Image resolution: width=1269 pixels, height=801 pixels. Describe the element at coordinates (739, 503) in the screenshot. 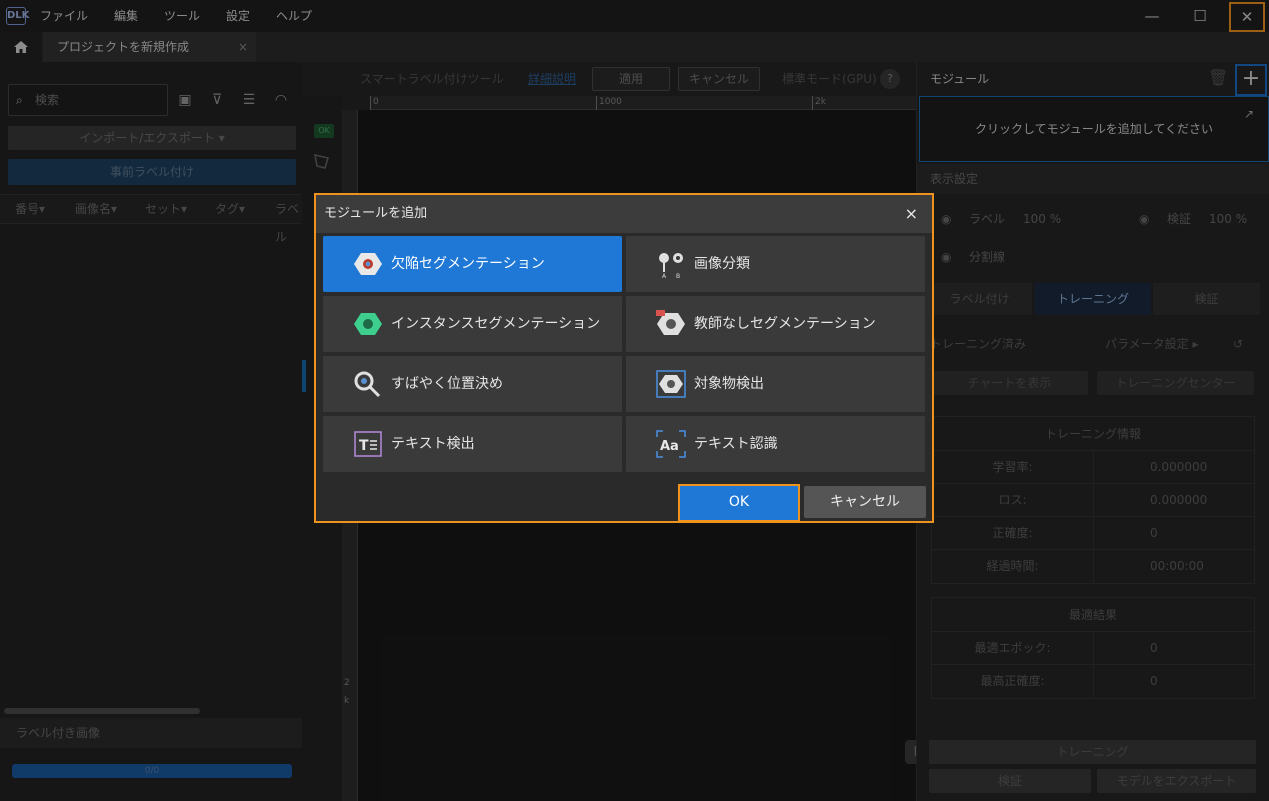

I see `ok-button: OK` at that location.